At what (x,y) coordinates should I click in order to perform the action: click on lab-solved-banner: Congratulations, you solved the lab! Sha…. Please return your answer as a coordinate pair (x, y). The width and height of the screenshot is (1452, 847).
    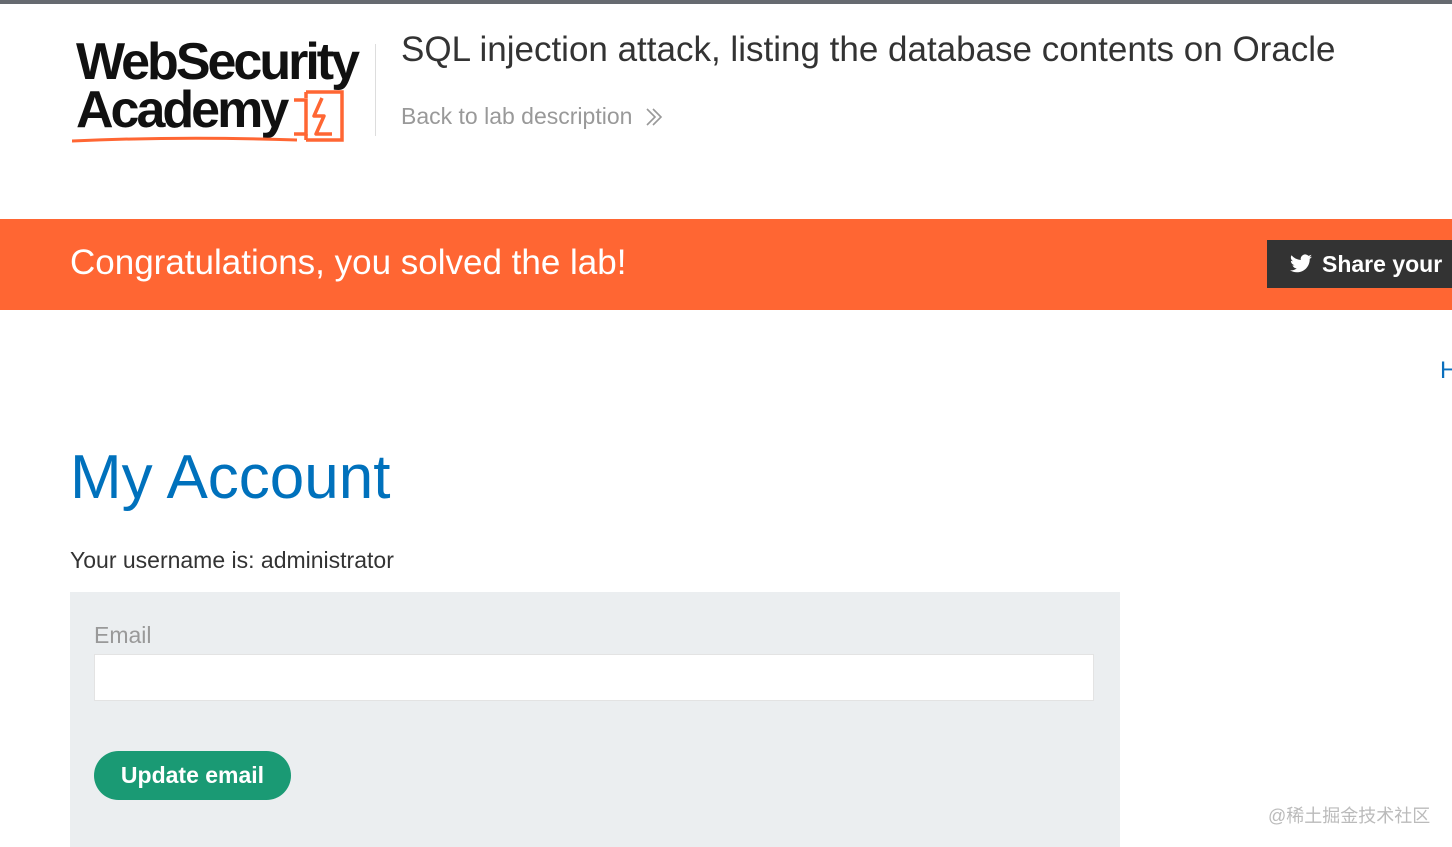
    Looking at the image, I should click on (726, 264).